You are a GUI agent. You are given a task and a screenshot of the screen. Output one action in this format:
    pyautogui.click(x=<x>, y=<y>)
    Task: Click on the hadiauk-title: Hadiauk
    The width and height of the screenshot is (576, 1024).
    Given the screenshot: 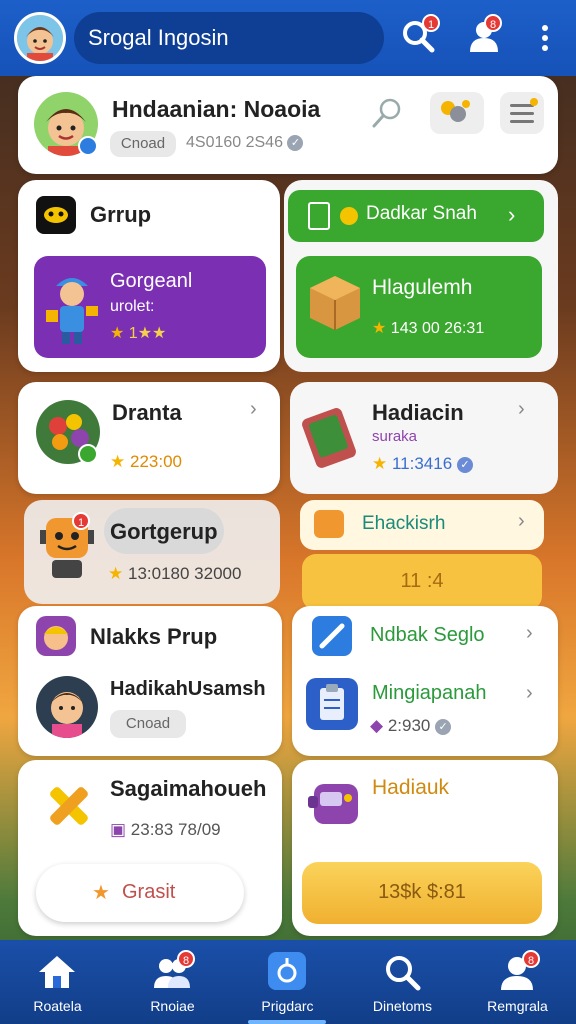 What is the action you would take?
    pyautogui.click(x=411, y=787)
    